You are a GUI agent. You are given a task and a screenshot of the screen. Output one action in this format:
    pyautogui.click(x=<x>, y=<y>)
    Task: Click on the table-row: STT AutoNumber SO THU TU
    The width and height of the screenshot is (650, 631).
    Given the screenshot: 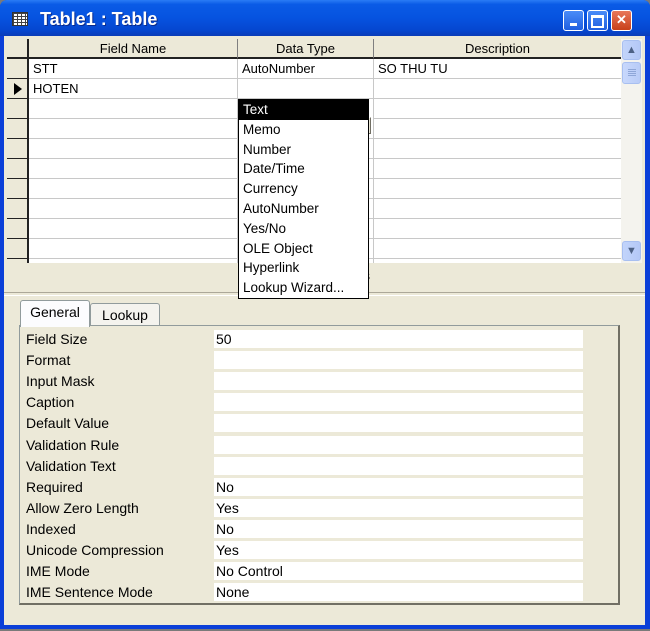 What is the action you would take?
    pyautogui.click(x=325, y=69)
    